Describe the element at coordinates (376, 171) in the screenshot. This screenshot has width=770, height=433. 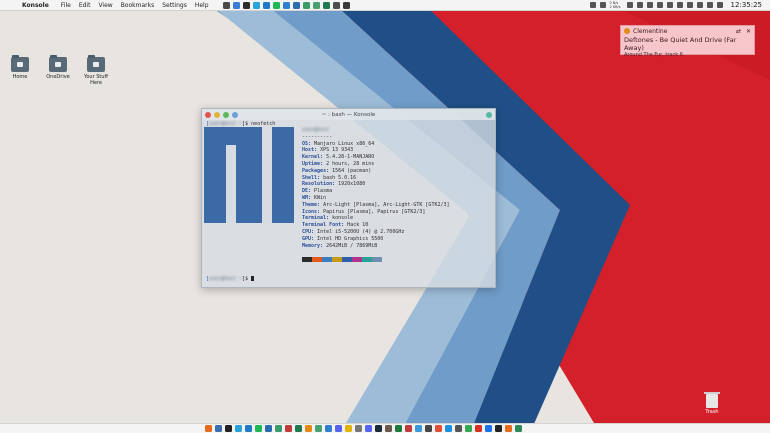
I see `info-row: Packages: 1564 (pacman)` at that location.